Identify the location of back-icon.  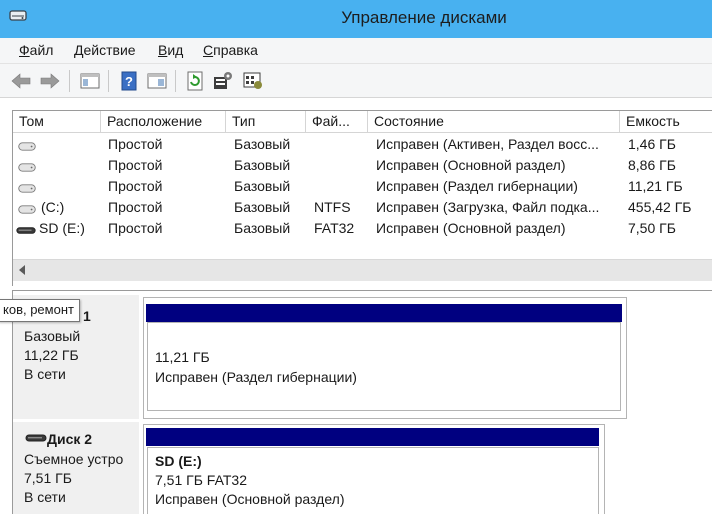
(21, 81).